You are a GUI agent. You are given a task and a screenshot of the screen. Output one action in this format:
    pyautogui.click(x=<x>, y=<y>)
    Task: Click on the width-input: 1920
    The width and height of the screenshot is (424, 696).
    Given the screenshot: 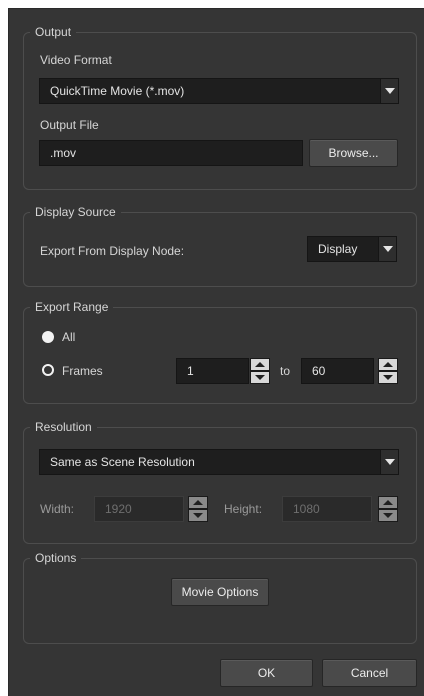 What is the action you would take?
    pyautogui.click(x=139, y=509)
    